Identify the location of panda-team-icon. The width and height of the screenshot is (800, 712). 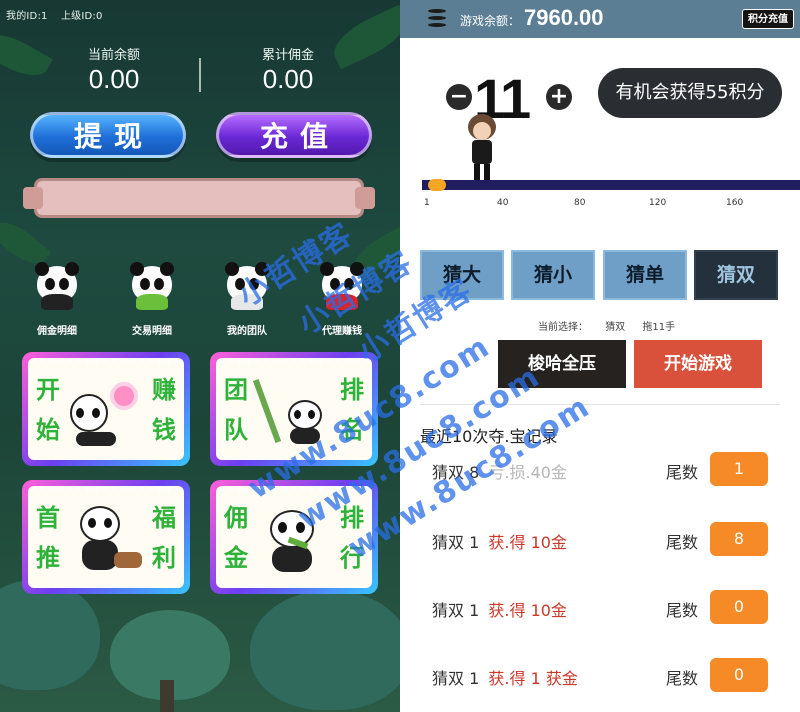
(247, 286).